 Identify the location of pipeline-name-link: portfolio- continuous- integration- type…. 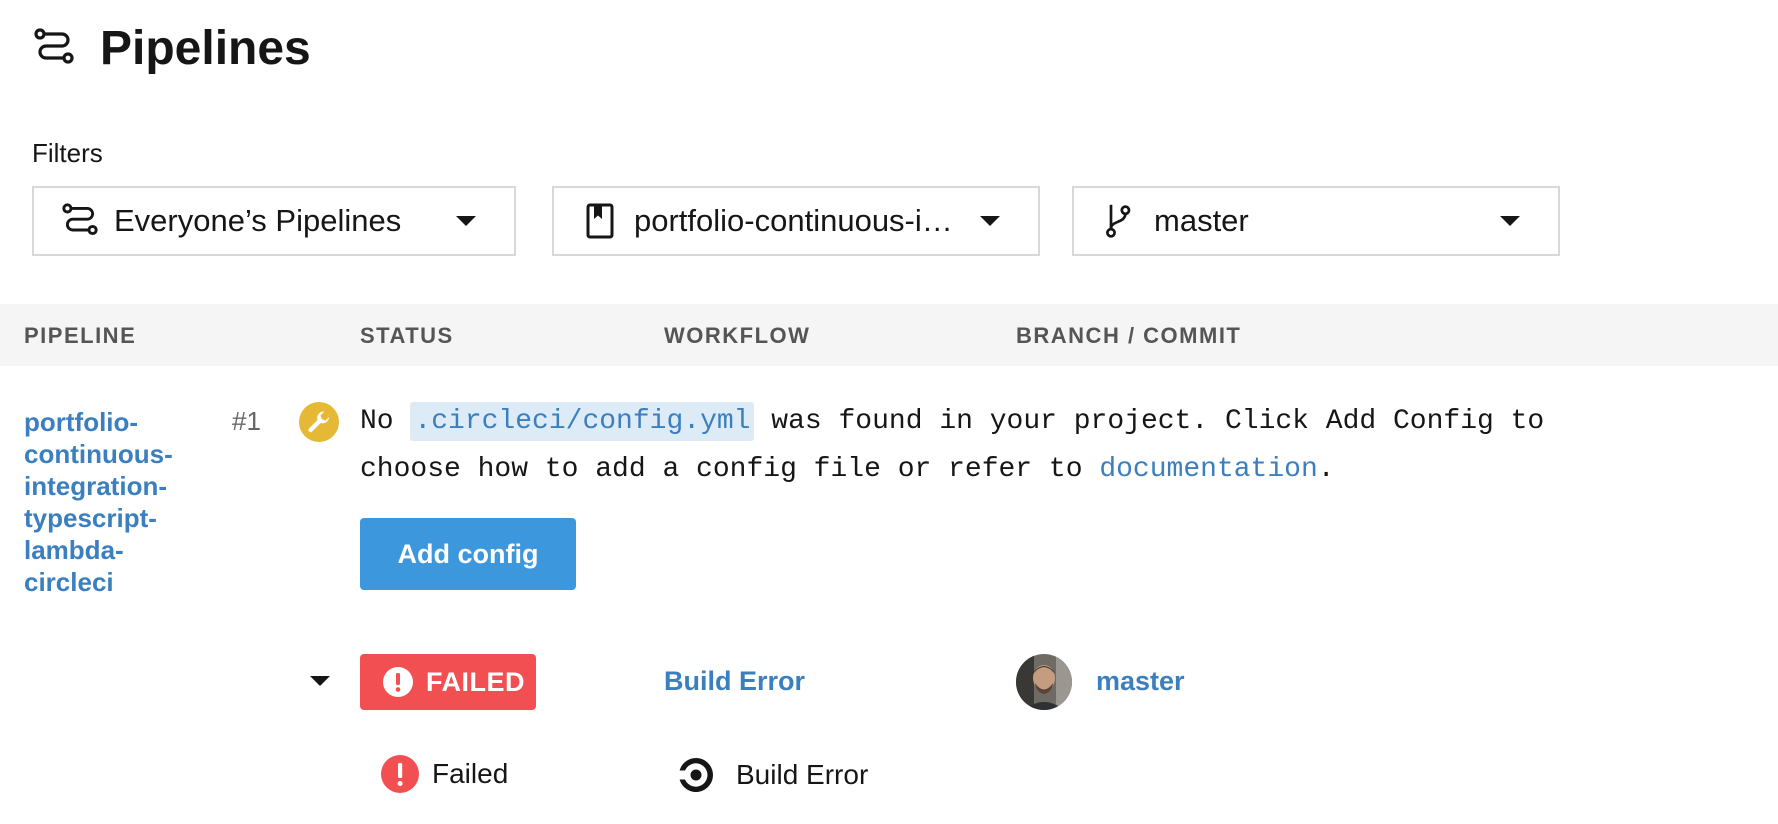
(109, 502).